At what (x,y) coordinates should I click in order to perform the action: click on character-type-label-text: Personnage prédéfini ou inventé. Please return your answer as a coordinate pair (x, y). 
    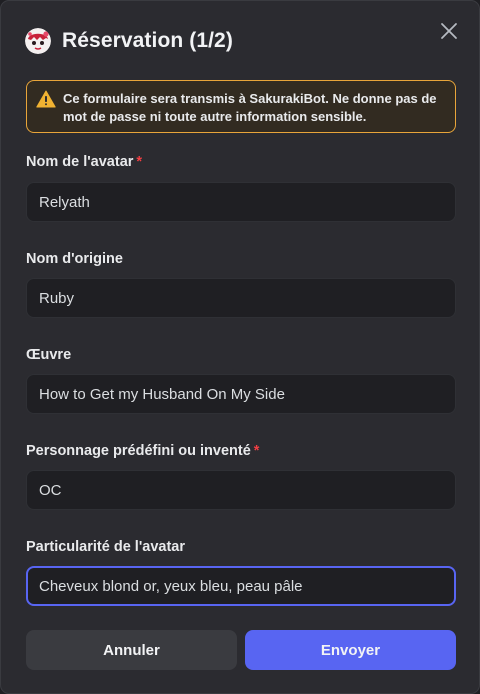
    Looking at the image, I should click on (138, 451).